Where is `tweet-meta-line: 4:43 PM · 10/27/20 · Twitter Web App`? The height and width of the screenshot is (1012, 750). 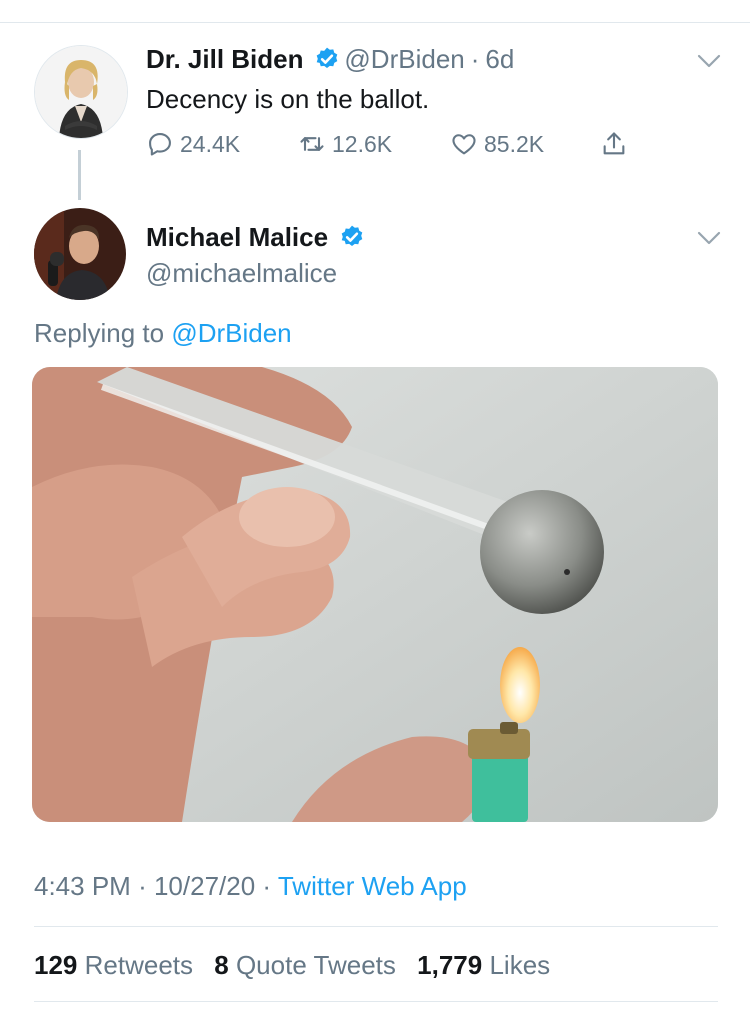 tweet-meta-line: 4:43 PM · 10/27/20 · Twitter Web App is located at coordinates (250, 886).